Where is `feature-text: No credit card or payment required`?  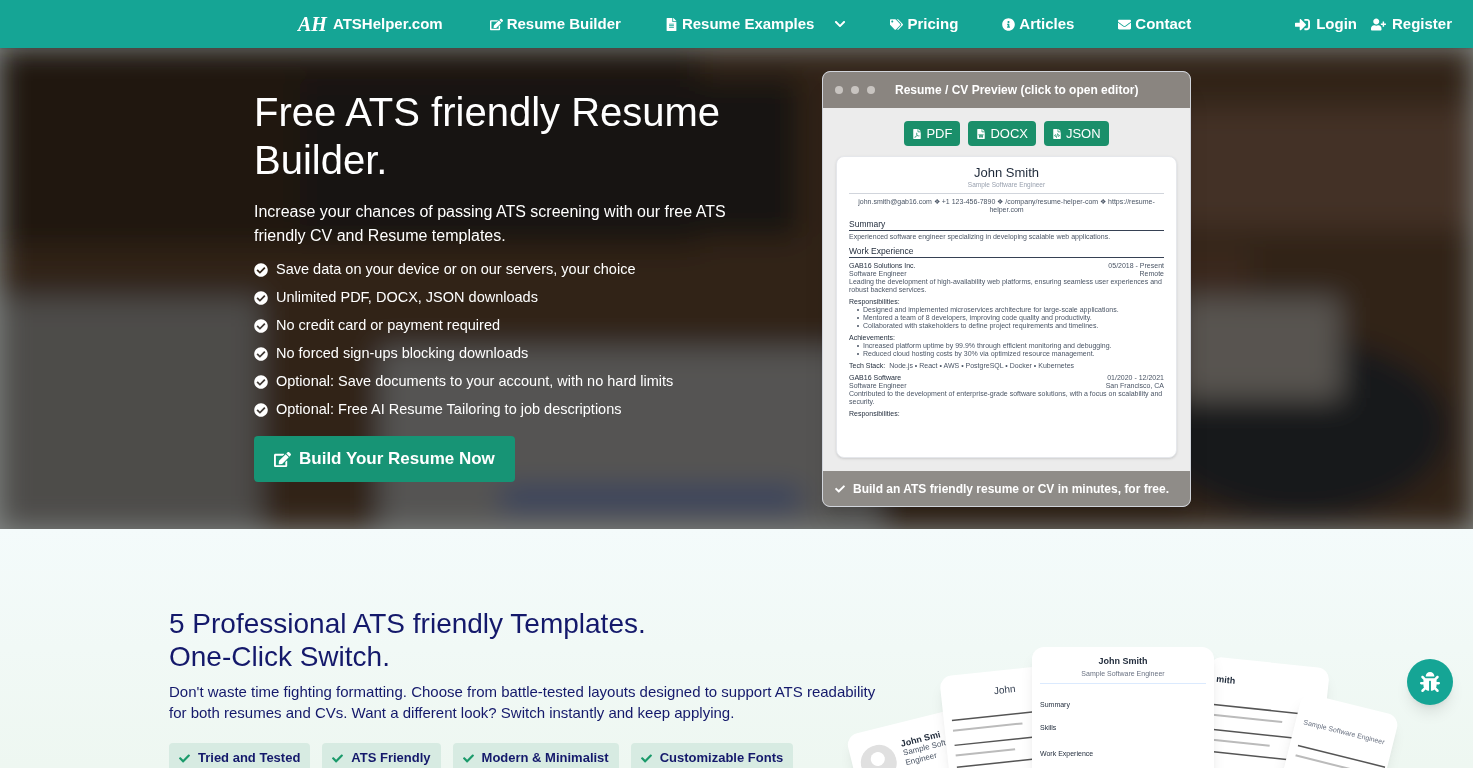 feature-text: No credit card or payment required is located at coordinates (388, 326).